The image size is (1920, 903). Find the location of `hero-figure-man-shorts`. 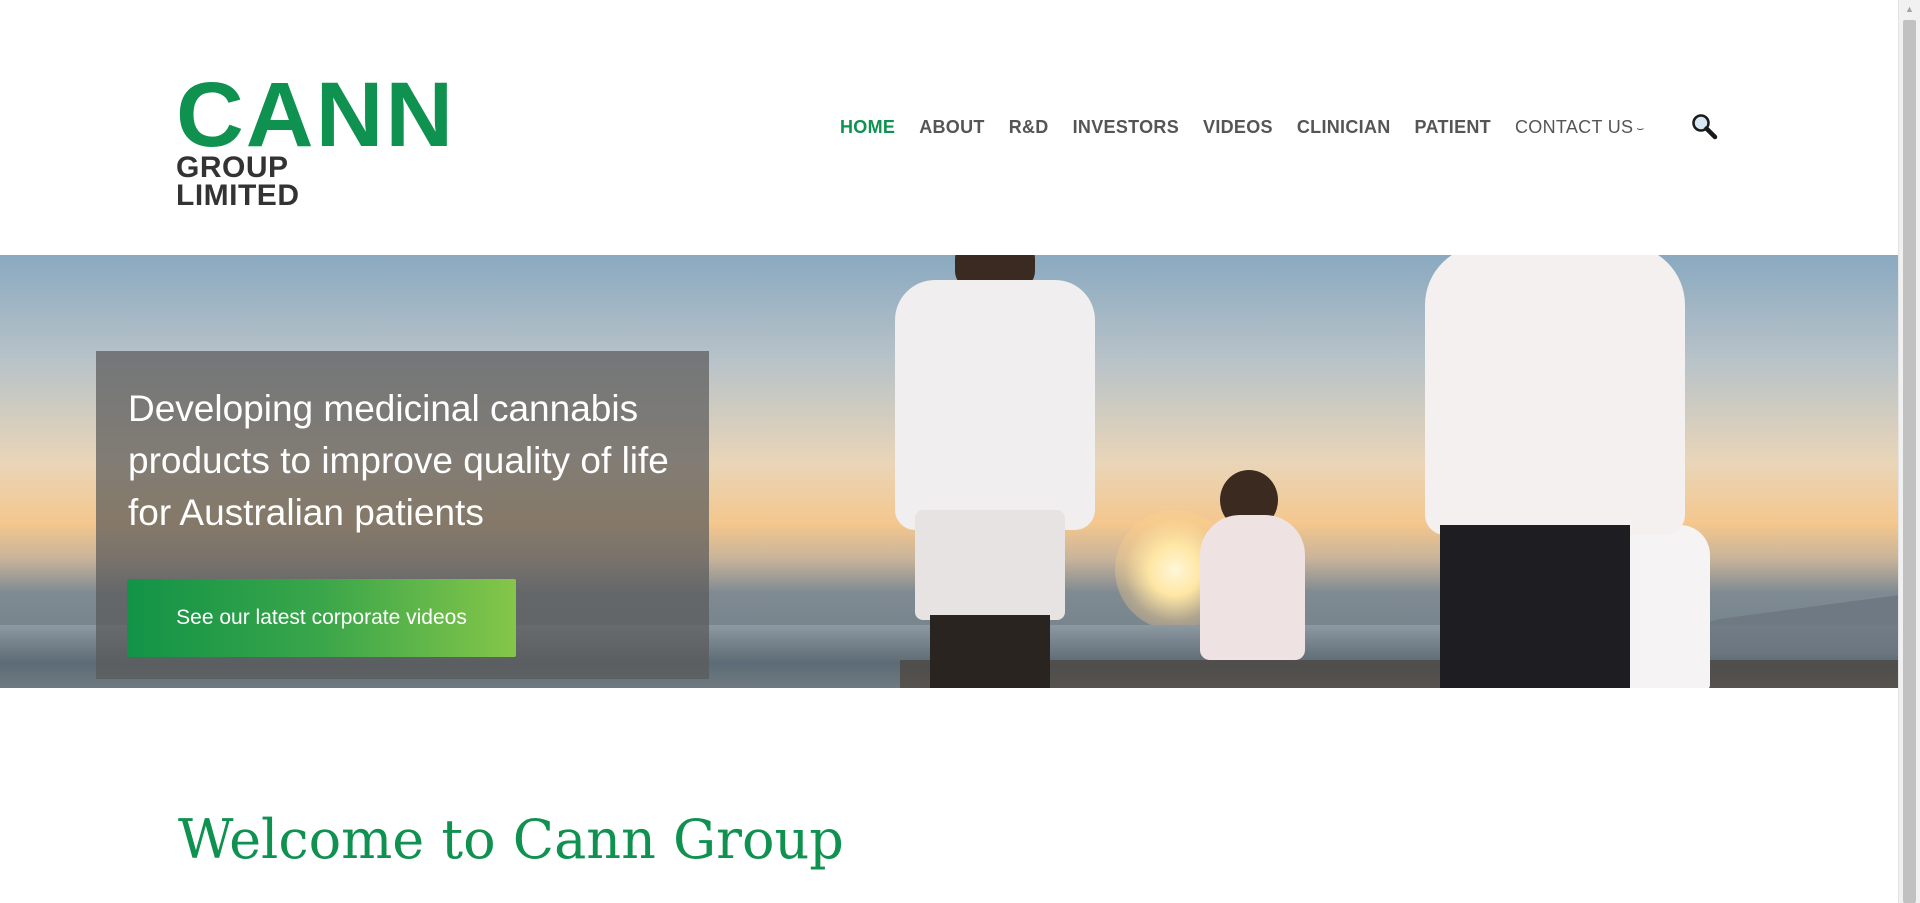

hero-figure-man-shorts is located at coordinates (990, 565).